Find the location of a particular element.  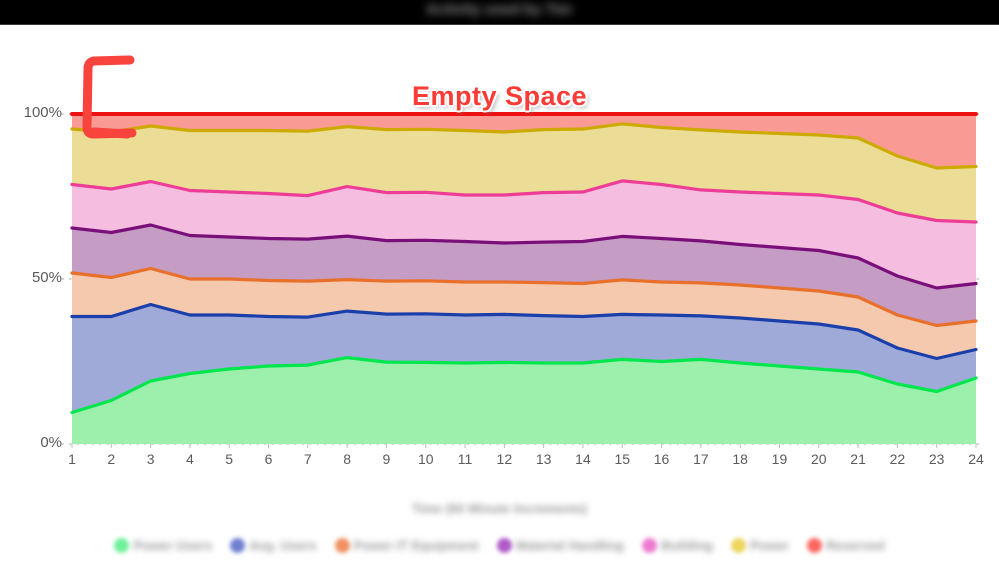

x-axis-tick-label: 16 is located at coordinates (661, 459).